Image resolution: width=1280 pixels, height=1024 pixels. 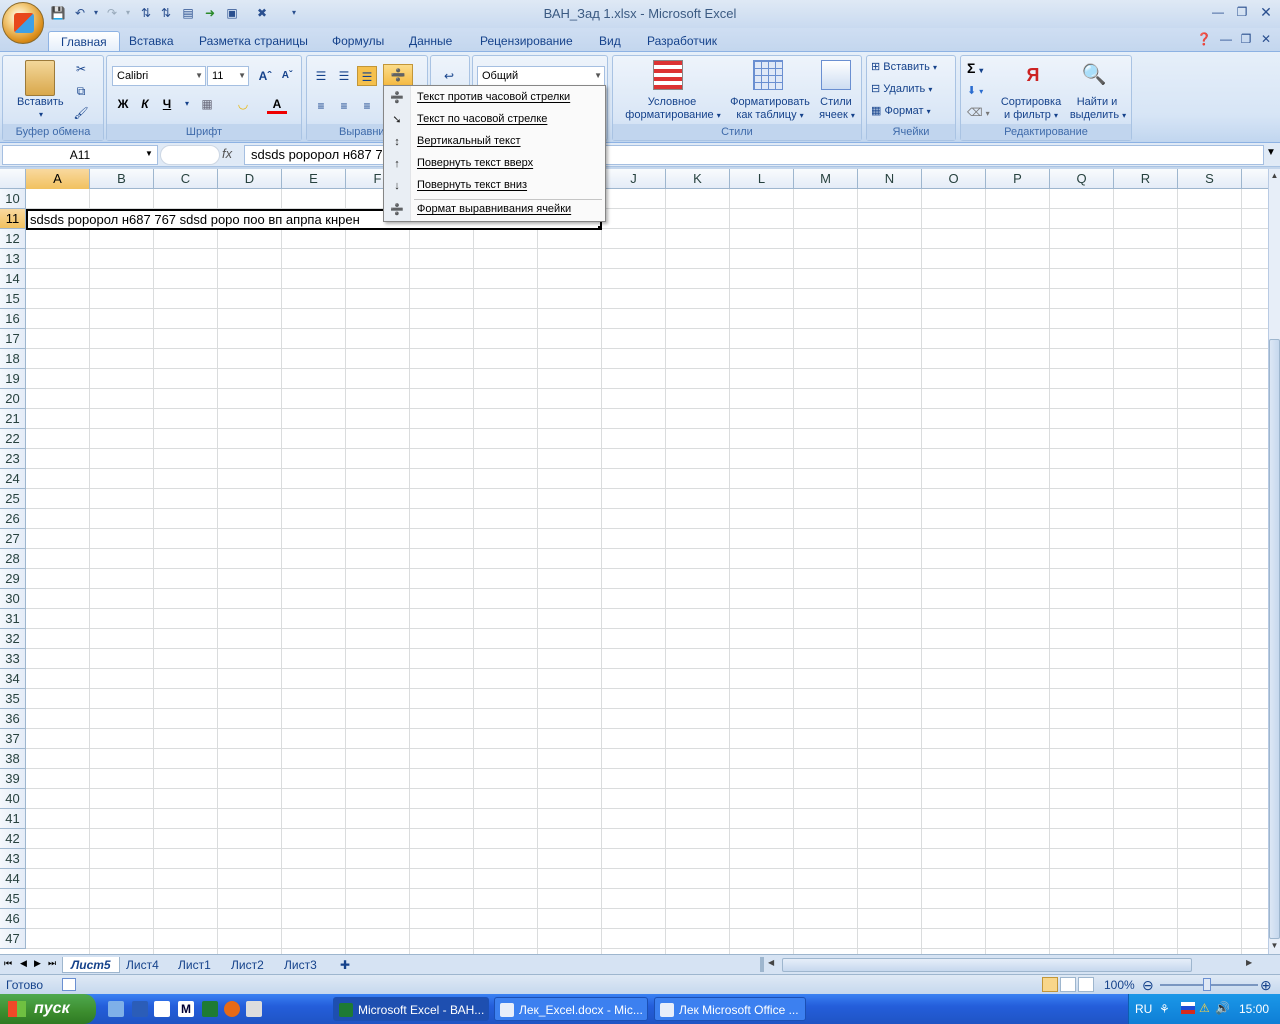 I want to click on sheet-tab-4: Лист4, so click(x=142, y=965).